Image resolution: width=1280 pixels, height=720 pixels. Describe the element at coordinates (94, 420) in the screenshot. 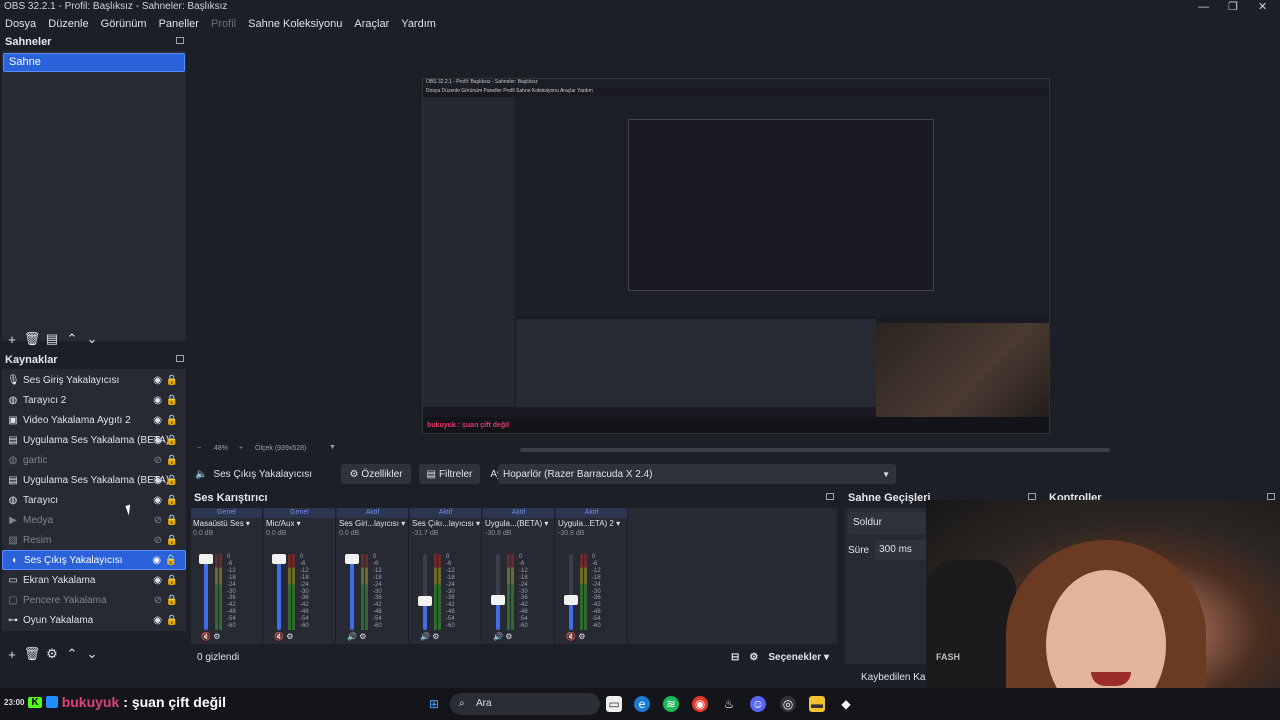

I see `source-item: ▣ Video Yakalama Aygıtı 2 ◉ 🔒` at that location.